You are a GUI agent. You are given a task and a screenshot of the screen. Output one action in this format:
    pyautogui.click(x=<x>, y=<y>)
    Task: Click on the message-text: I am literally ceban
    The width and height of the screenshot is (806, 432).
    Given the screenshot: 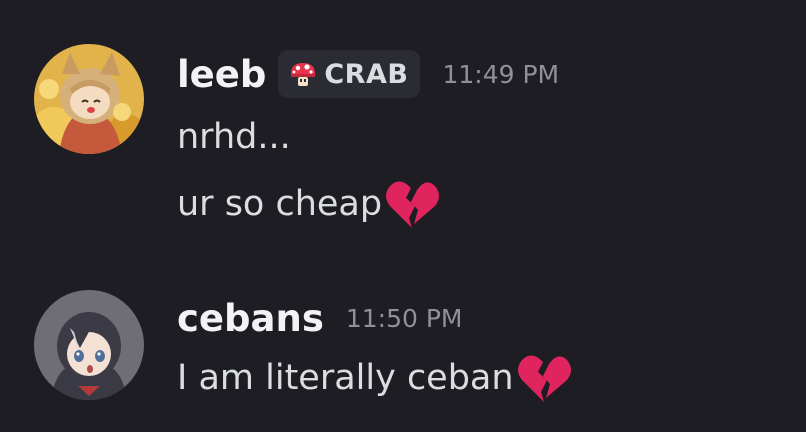 What is the action you would take?
    pyautogui.click(x=374, y=378)
    